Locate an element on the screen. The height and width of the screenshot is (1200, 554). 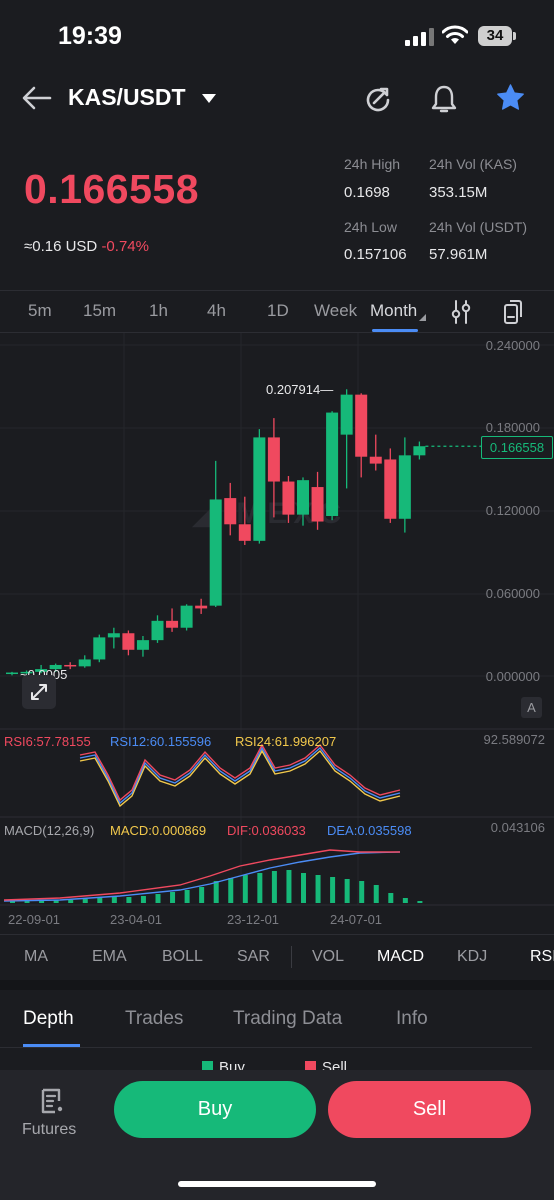
auto-scale-button: A is located at coordinates (531, 707).